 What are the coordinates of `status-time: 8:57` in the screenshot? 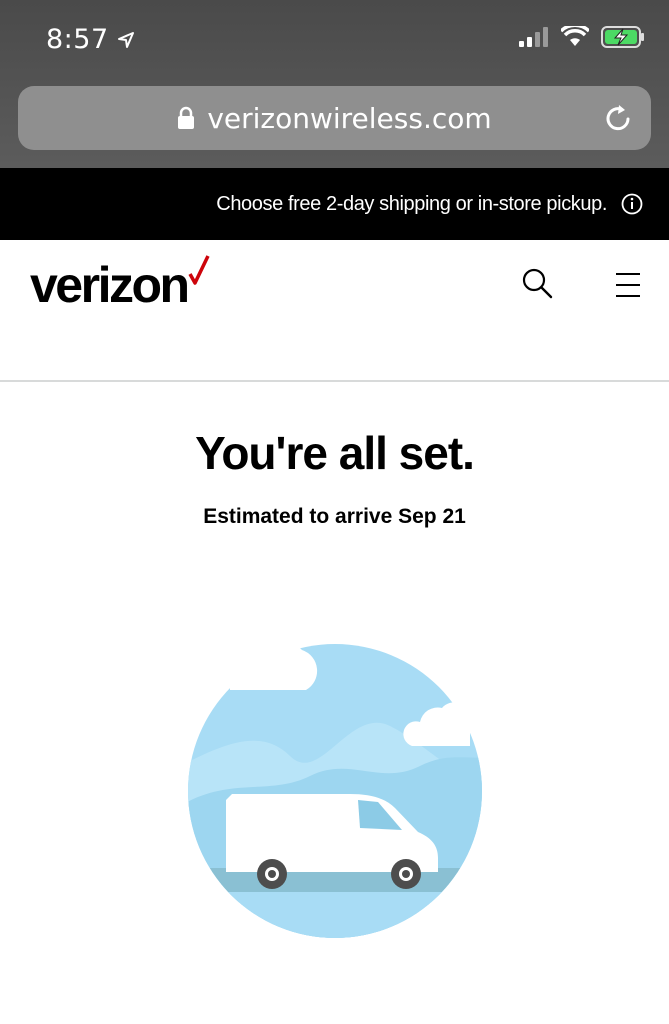 It's located at (90, 39).